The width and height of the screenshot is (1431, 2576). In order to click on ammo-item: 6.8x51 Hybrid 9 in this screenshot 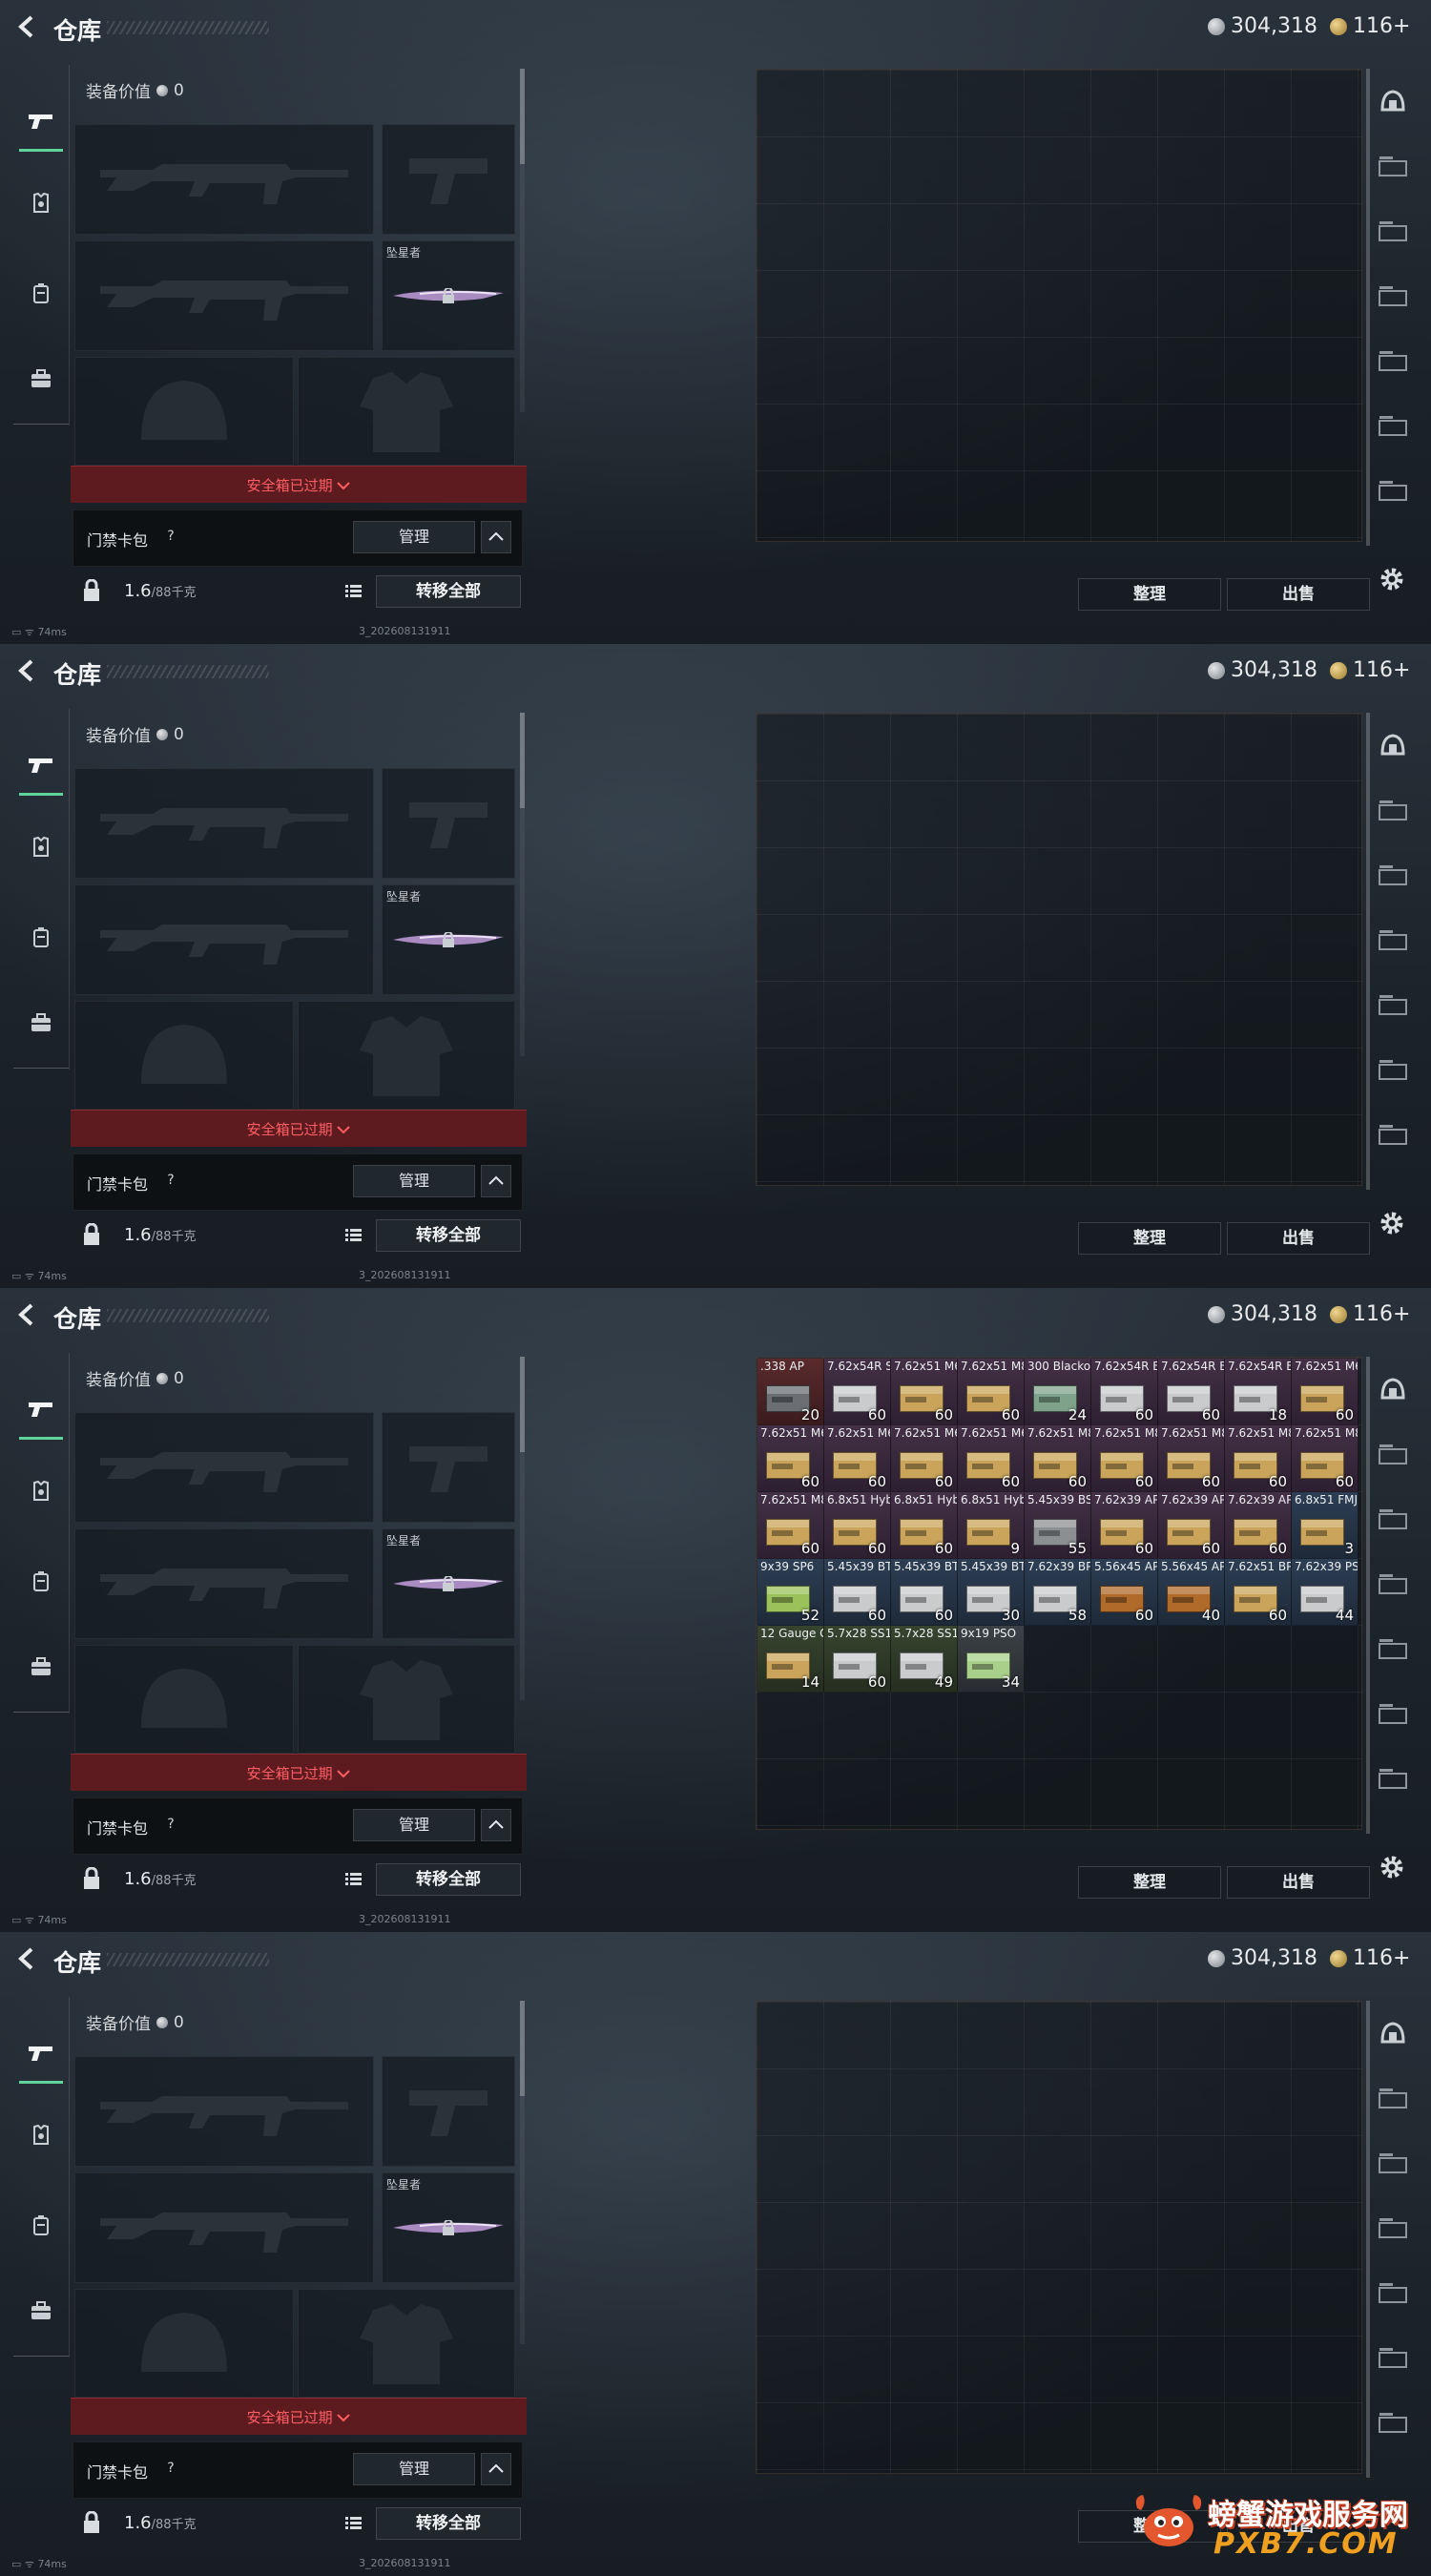, I will do `click(991, 1525)`.